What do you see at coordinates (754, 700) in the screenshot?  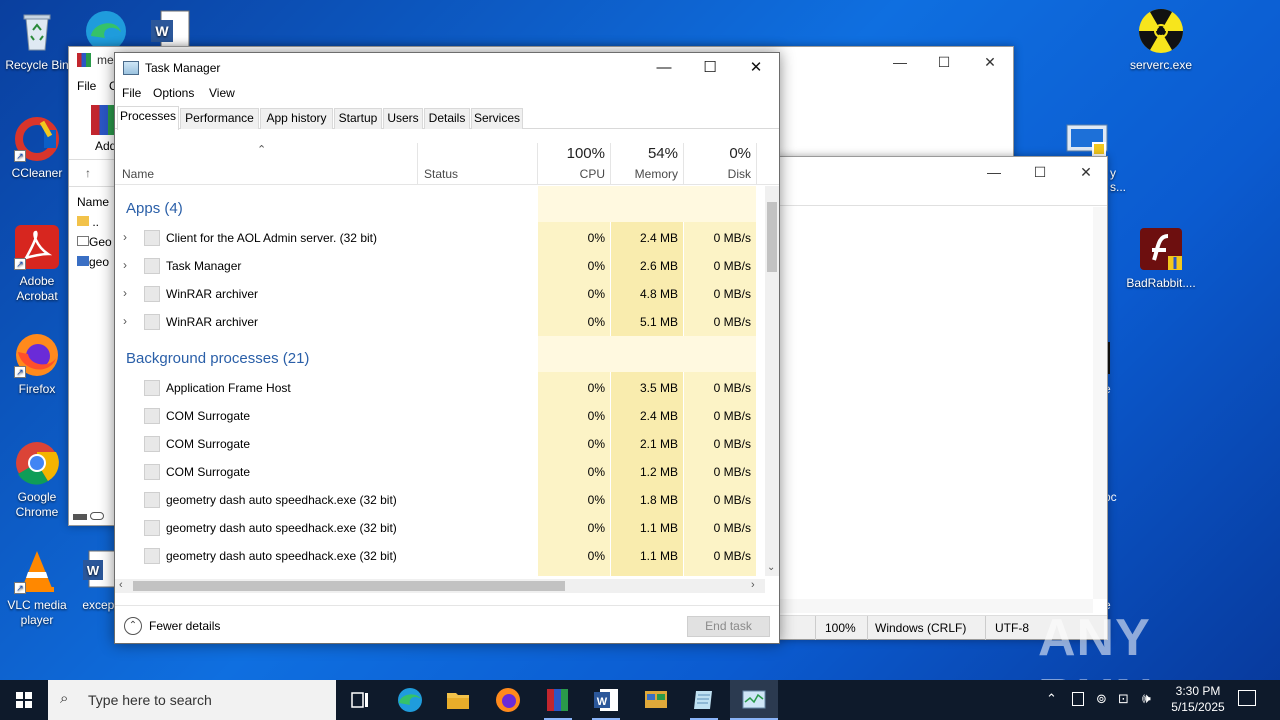 I see `task-manager-icon` at bounding box center [754, 700].